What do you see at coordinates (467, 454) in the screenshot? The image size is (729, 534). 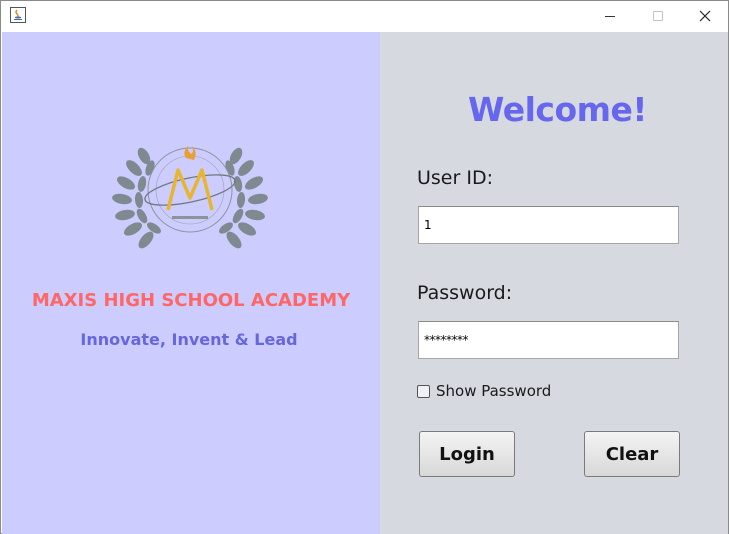 I see `login-button: Login` at bounding box center [467, 454].